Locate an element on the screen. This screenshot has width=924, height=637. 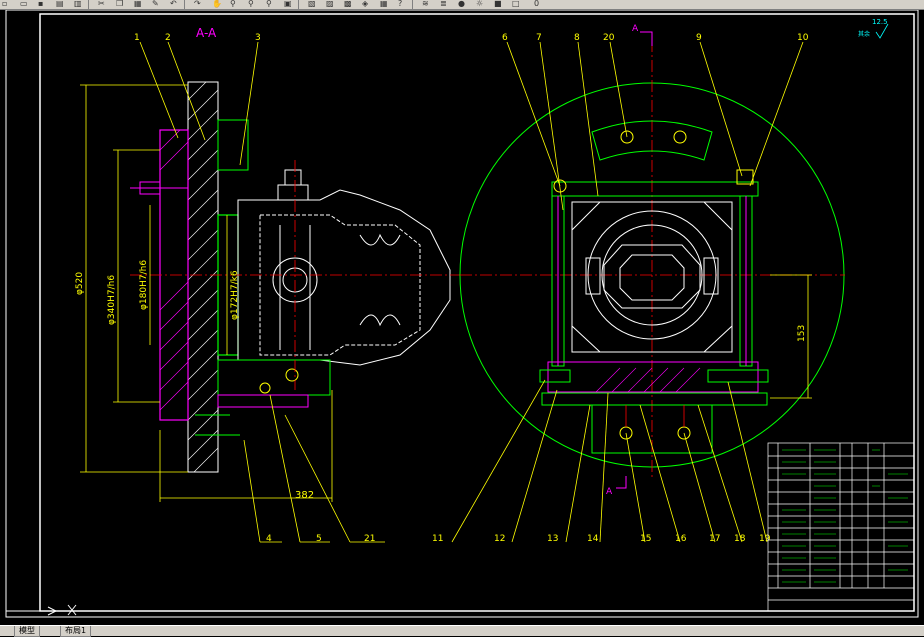
balloon-16: 16 is located at coordinates (681, 539).